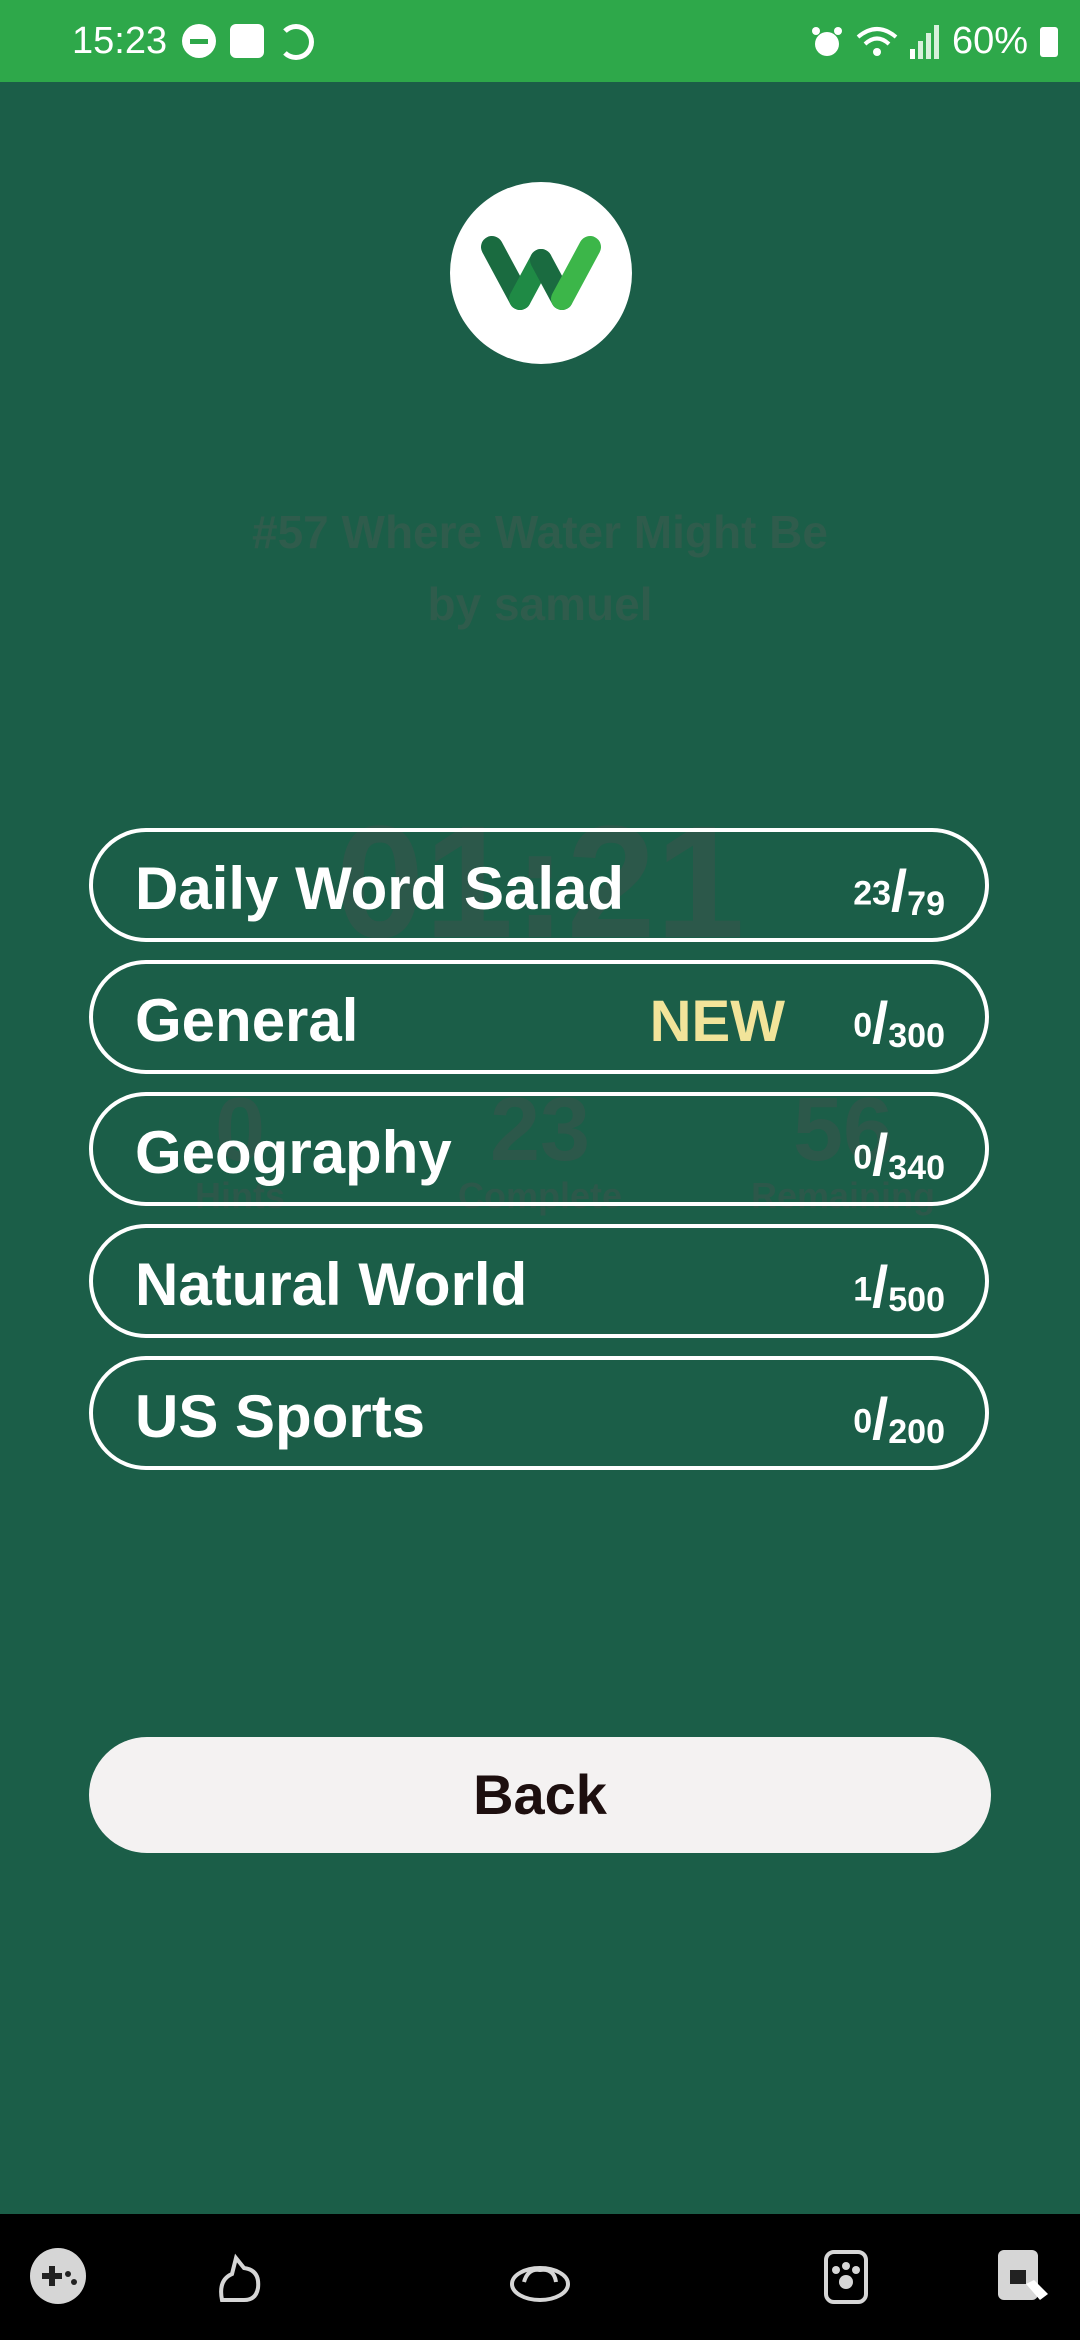 The height and width of the screenshot is (2340, 1080). I want to click on category-name: Natural World, so click(331, 1284).